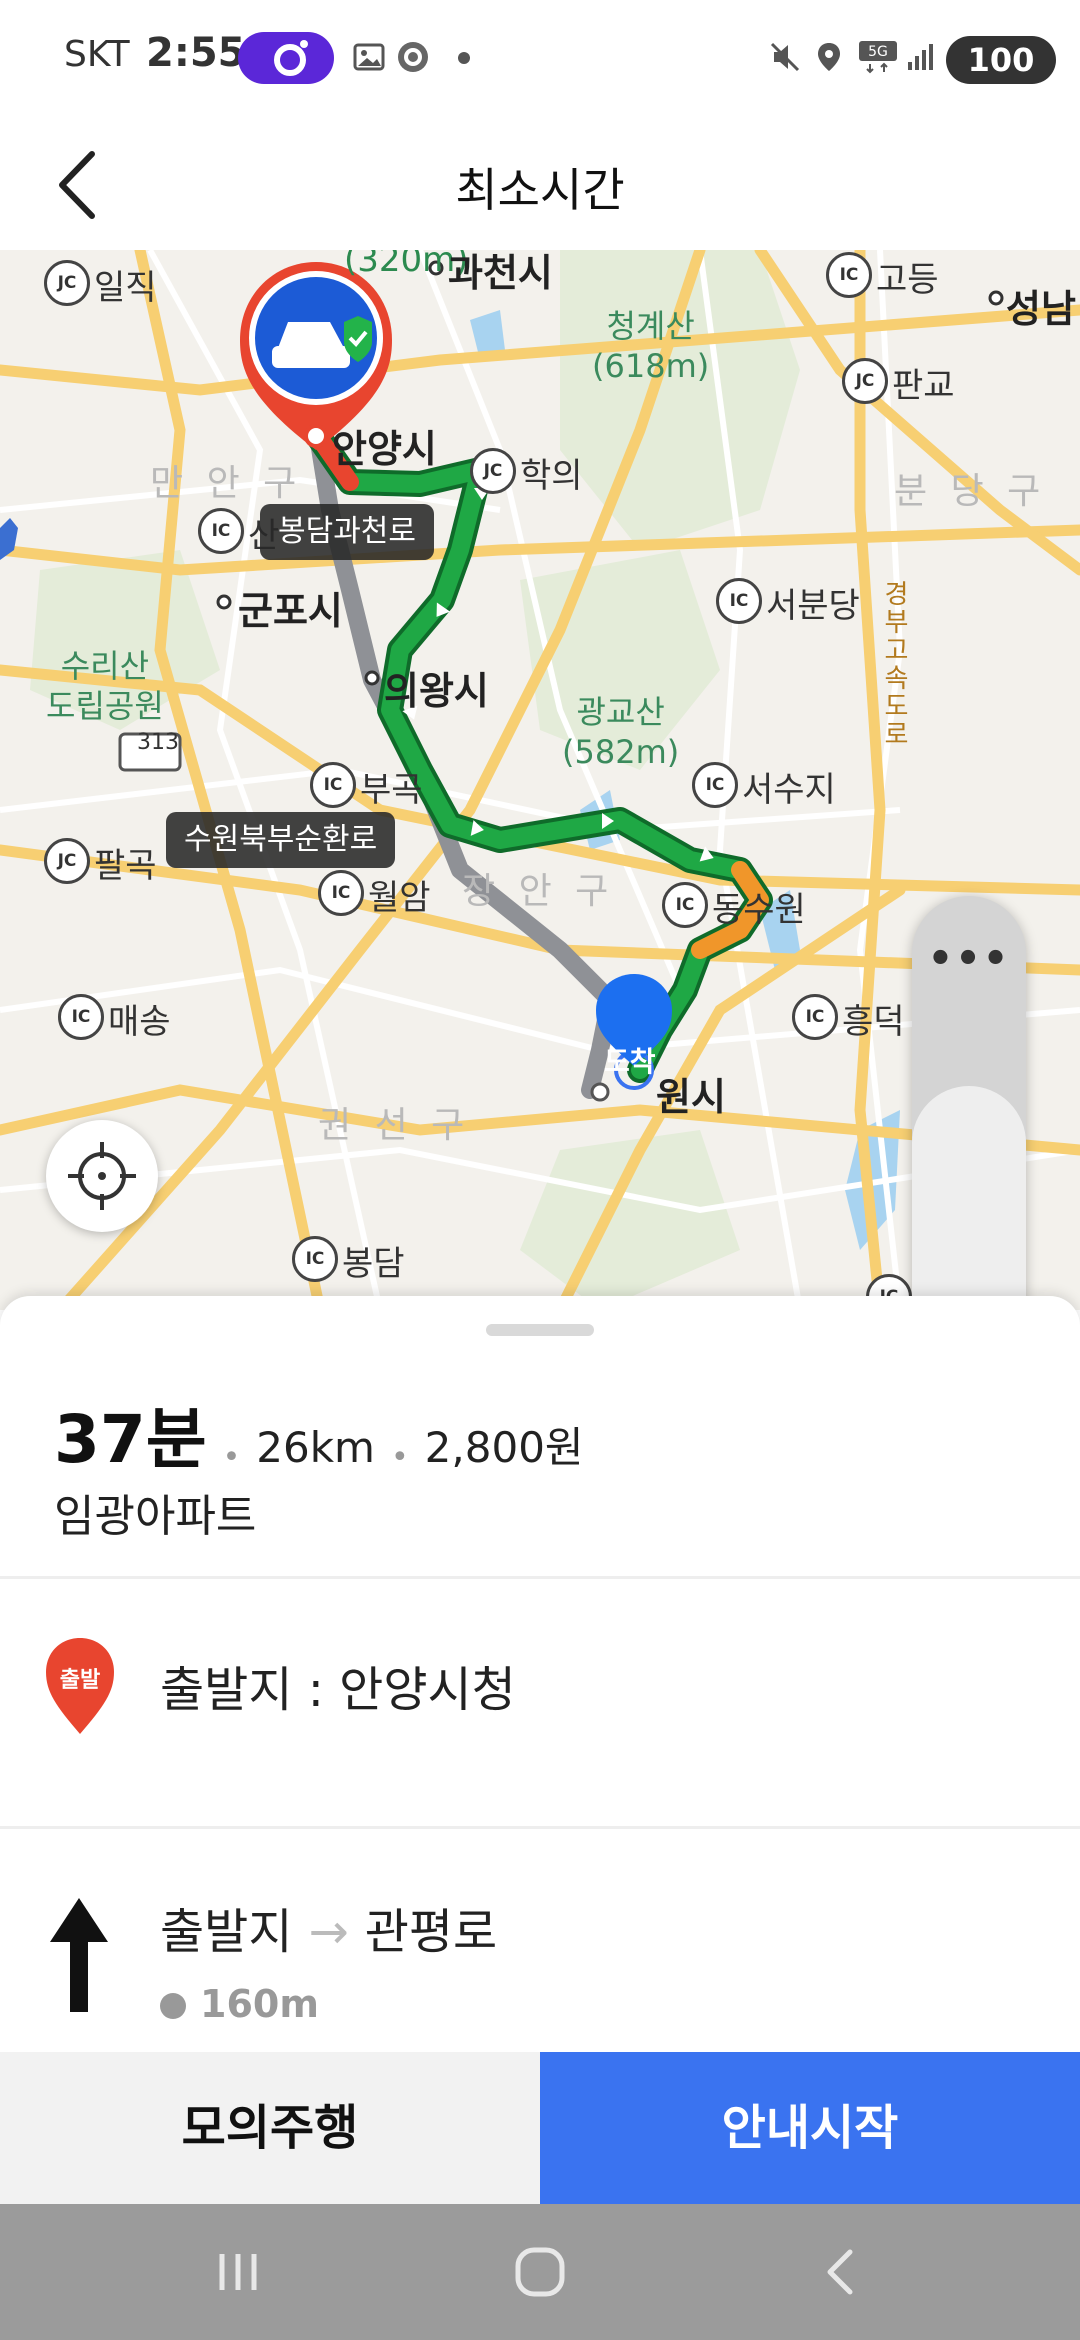  What do you see at coordinates (315, 1259) in the screenshot?
I see `ic-marker-bongdam: IC` at bounding box center [315, 1259].